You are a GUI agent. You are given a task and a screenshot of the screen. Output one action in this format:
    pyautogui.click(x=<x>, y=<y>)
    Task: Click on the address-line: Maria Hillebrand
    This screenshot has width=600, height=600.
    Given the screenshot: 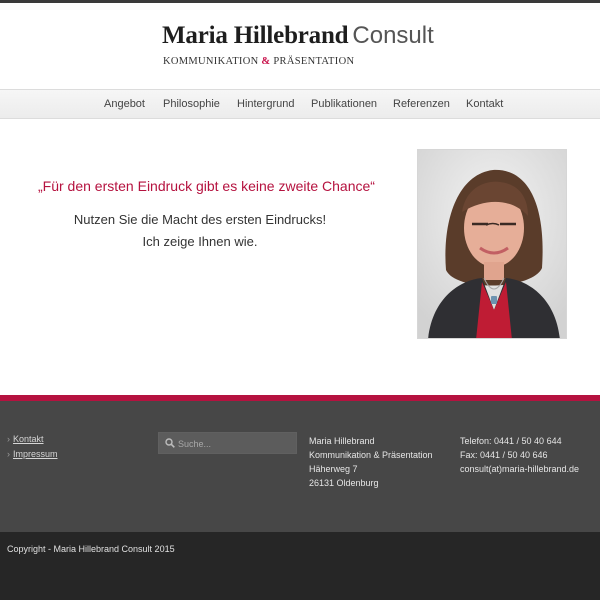 What is the action you would take?
    pyautogui.click(x=342, y=441)
    